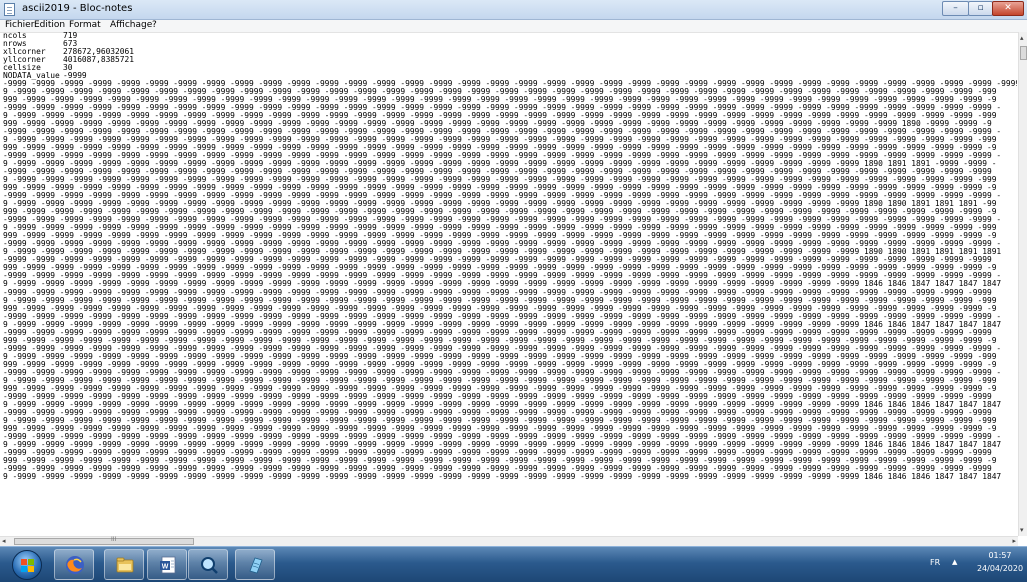 The height and width of the screenshot is (582, 1027). Describe the element at coordinates (935, 562) in the screenshot. I see `language-indicator: FR` at that location.